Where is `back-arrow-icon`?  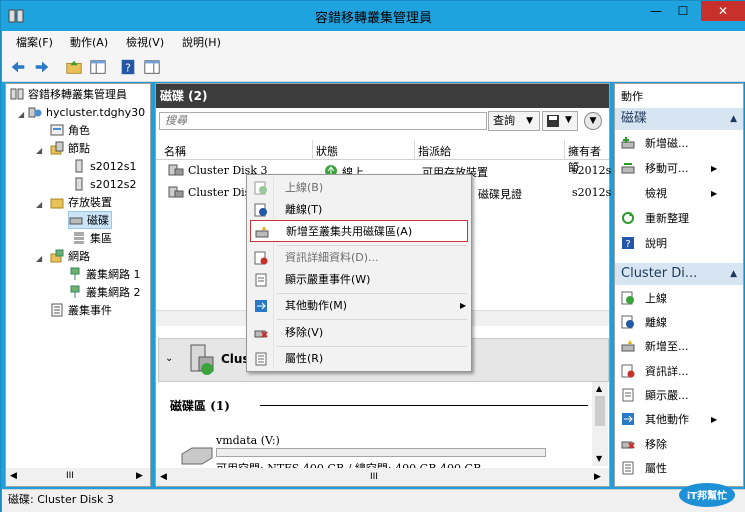
back-arrow-icon is located at coordinates (18, 67).